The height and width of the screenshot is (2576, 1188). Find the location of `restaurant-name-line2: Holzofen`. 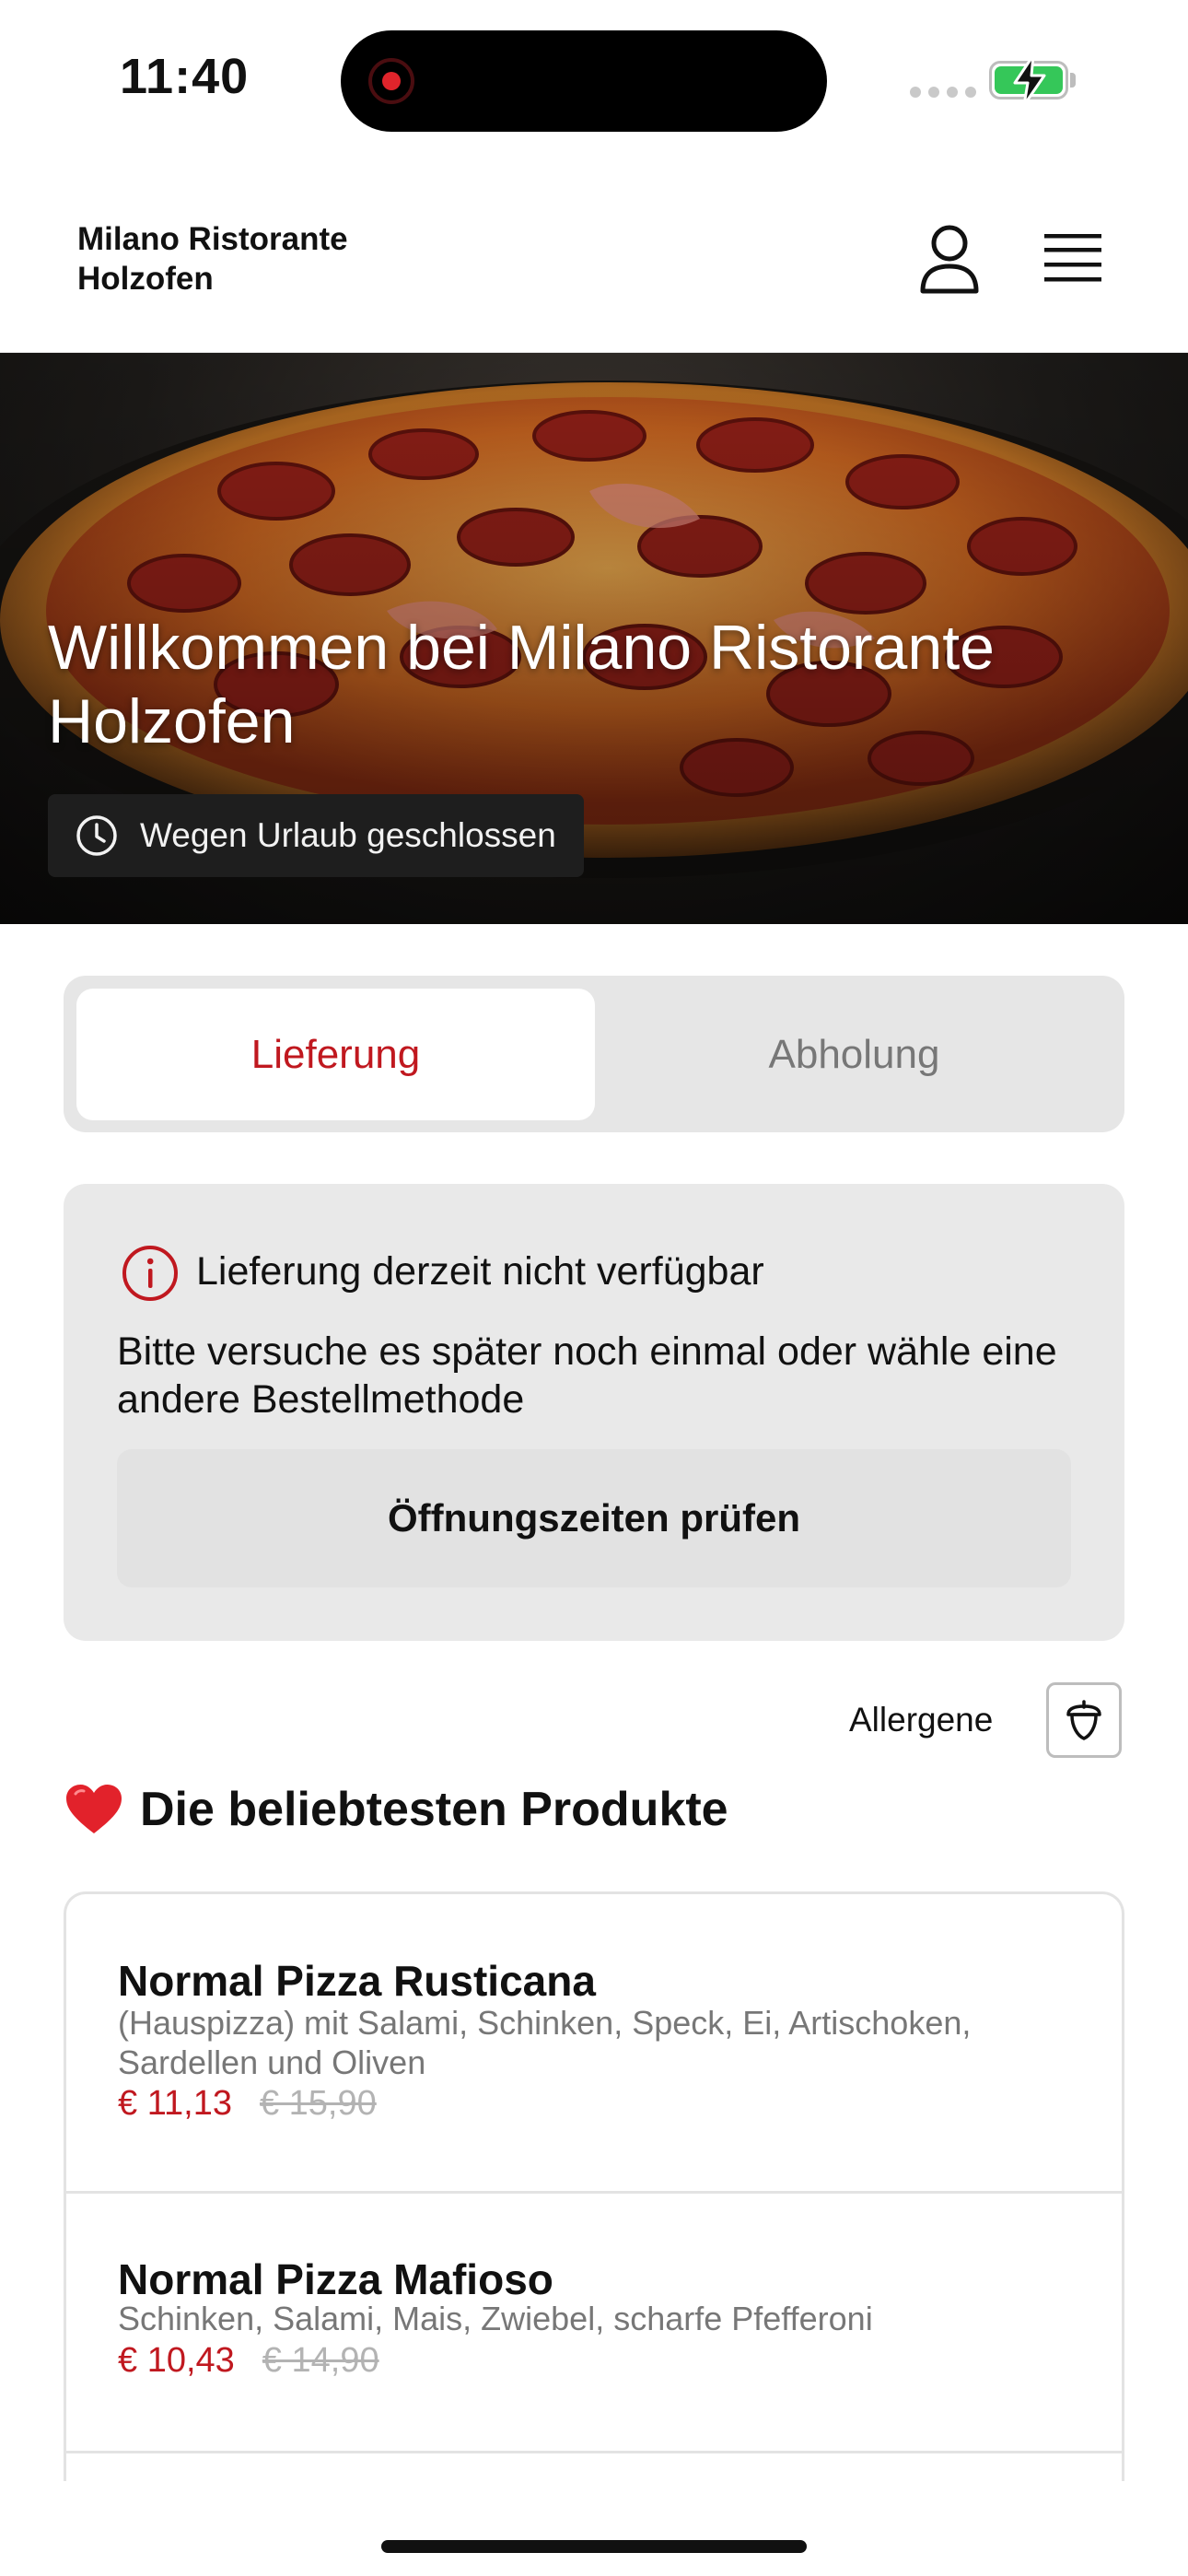

restaurant-name-line2: Holzofen is located at coordinates (145, 279).